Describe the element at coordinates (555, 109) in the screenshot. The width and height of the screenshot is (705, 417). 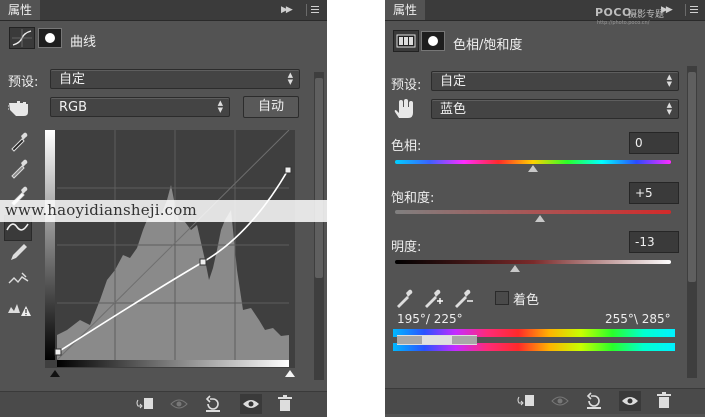
I see `channel-select: 蓝色 ▲ ▼` at that location.